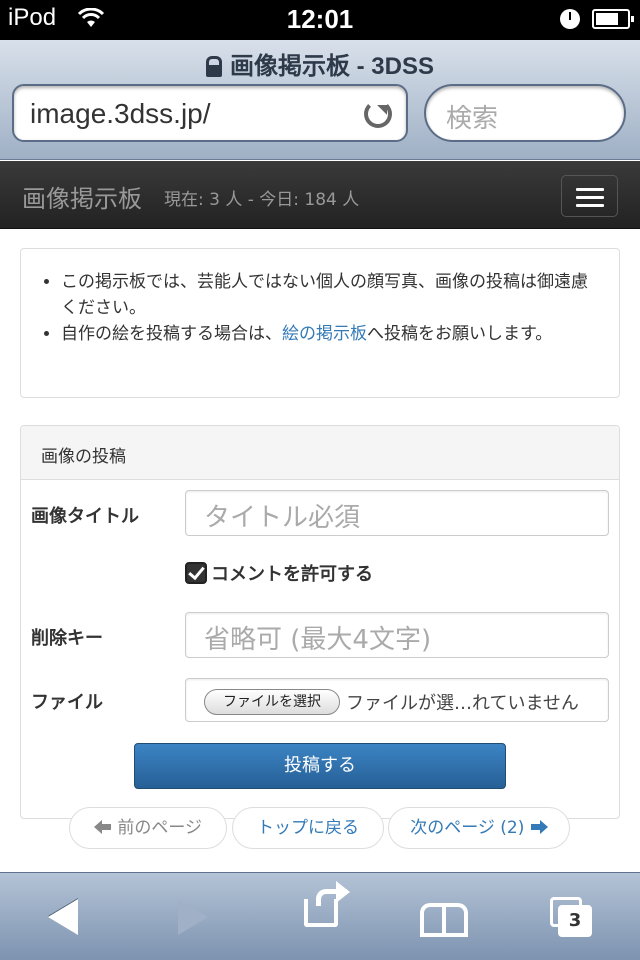 The width and height of the screenshot is (640, 960). What do you see at coordinates (460, 334) in the screenshot?
I see `notice-text: へ投稿をお願いします。` at bounding box center [460, 334].